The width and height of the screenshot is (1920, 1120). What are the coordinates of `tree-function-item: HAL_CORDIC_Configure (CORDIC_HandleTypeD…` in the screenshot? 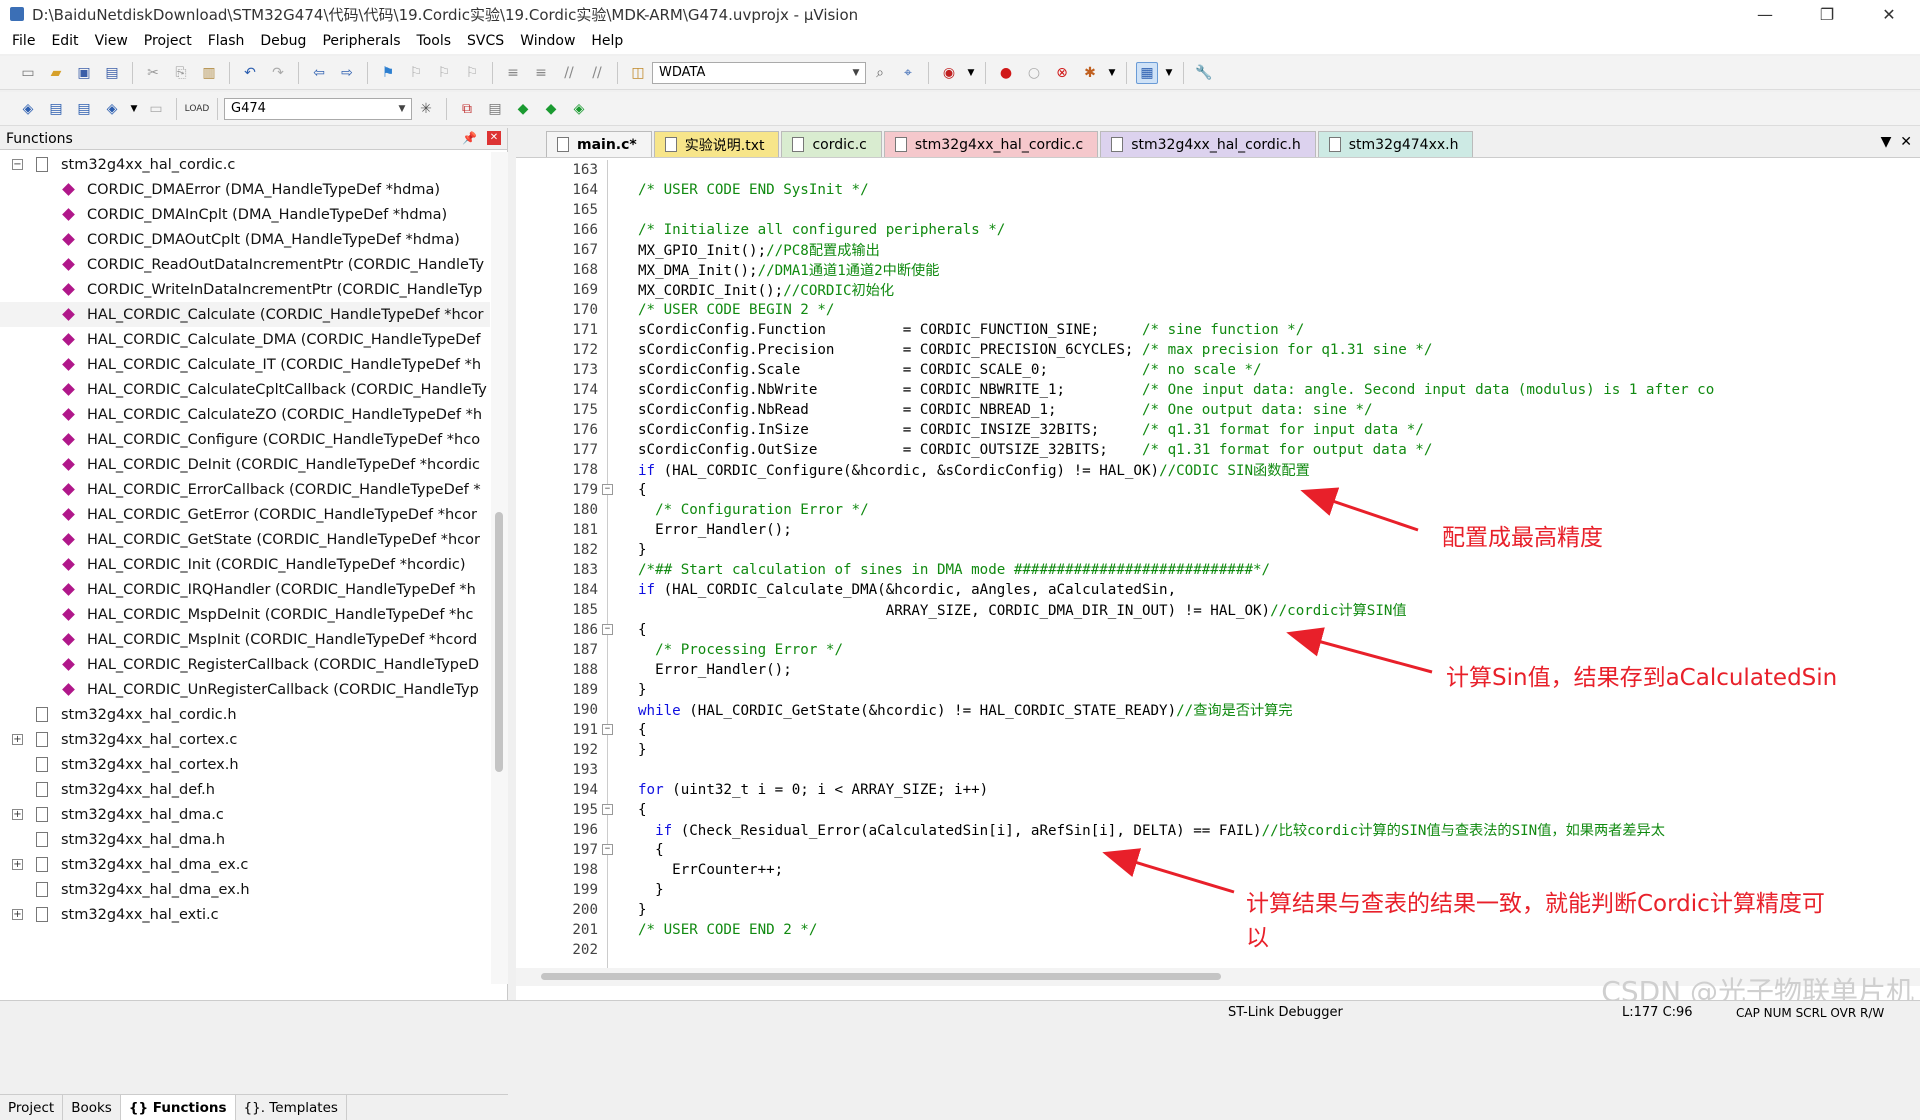 It's located at (245, 439).